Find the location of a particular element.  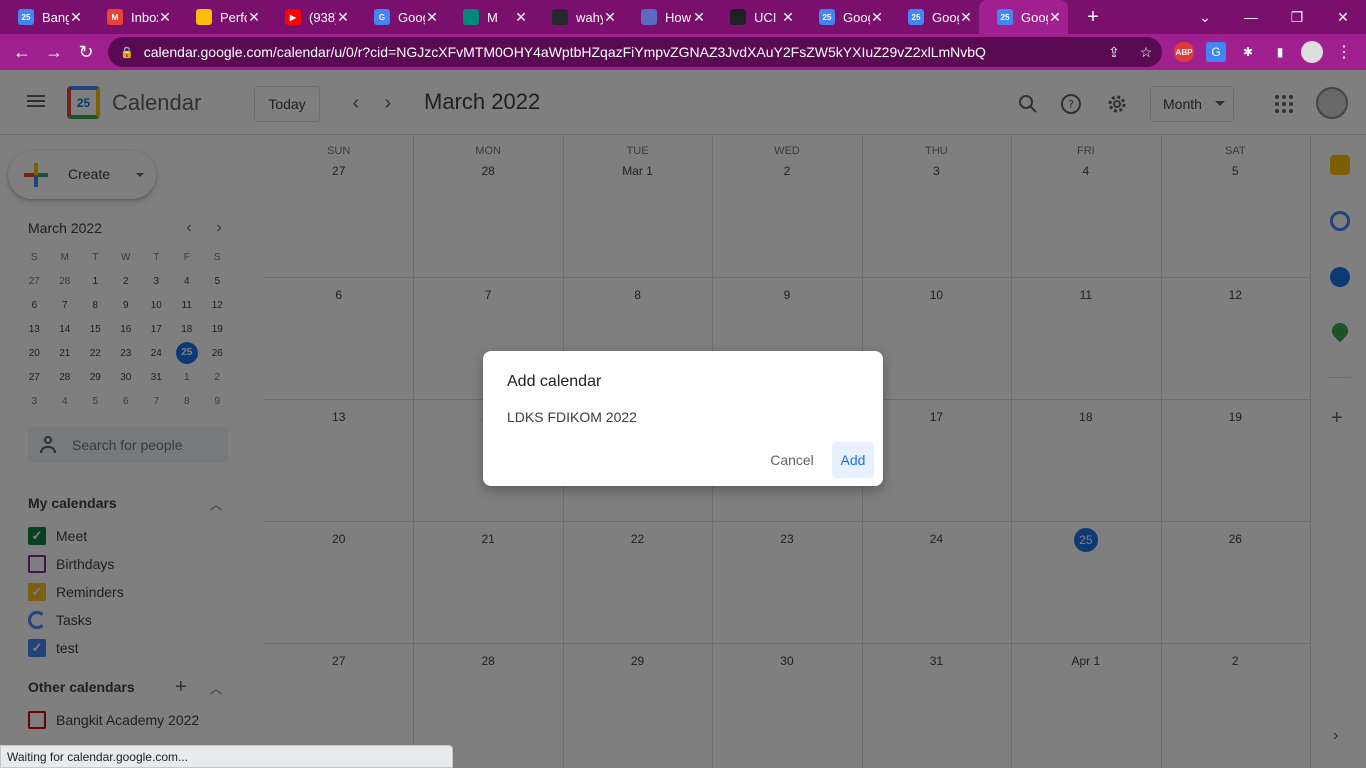

browser-tab: Perfo✕ is located at coordinates (222, 17).